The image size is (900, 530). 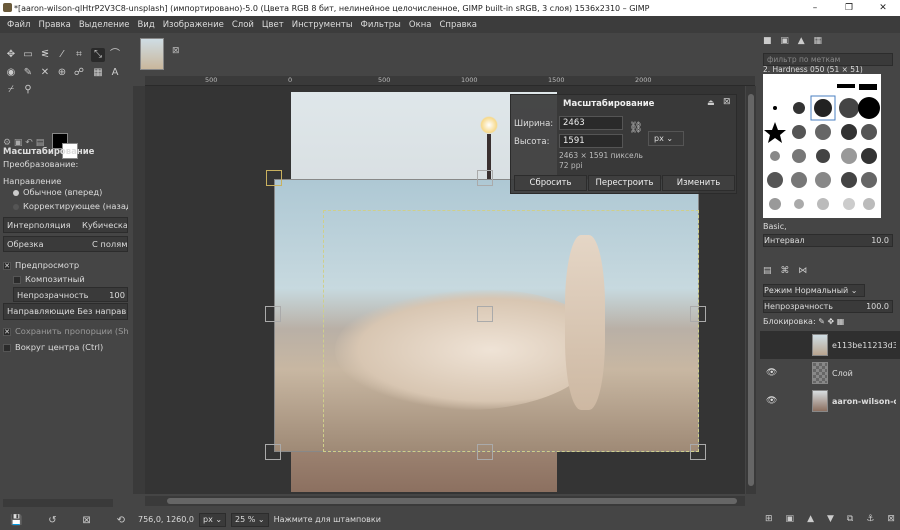 I want to click on layer-row: 👁 Слой, so click(x=830, y=373).